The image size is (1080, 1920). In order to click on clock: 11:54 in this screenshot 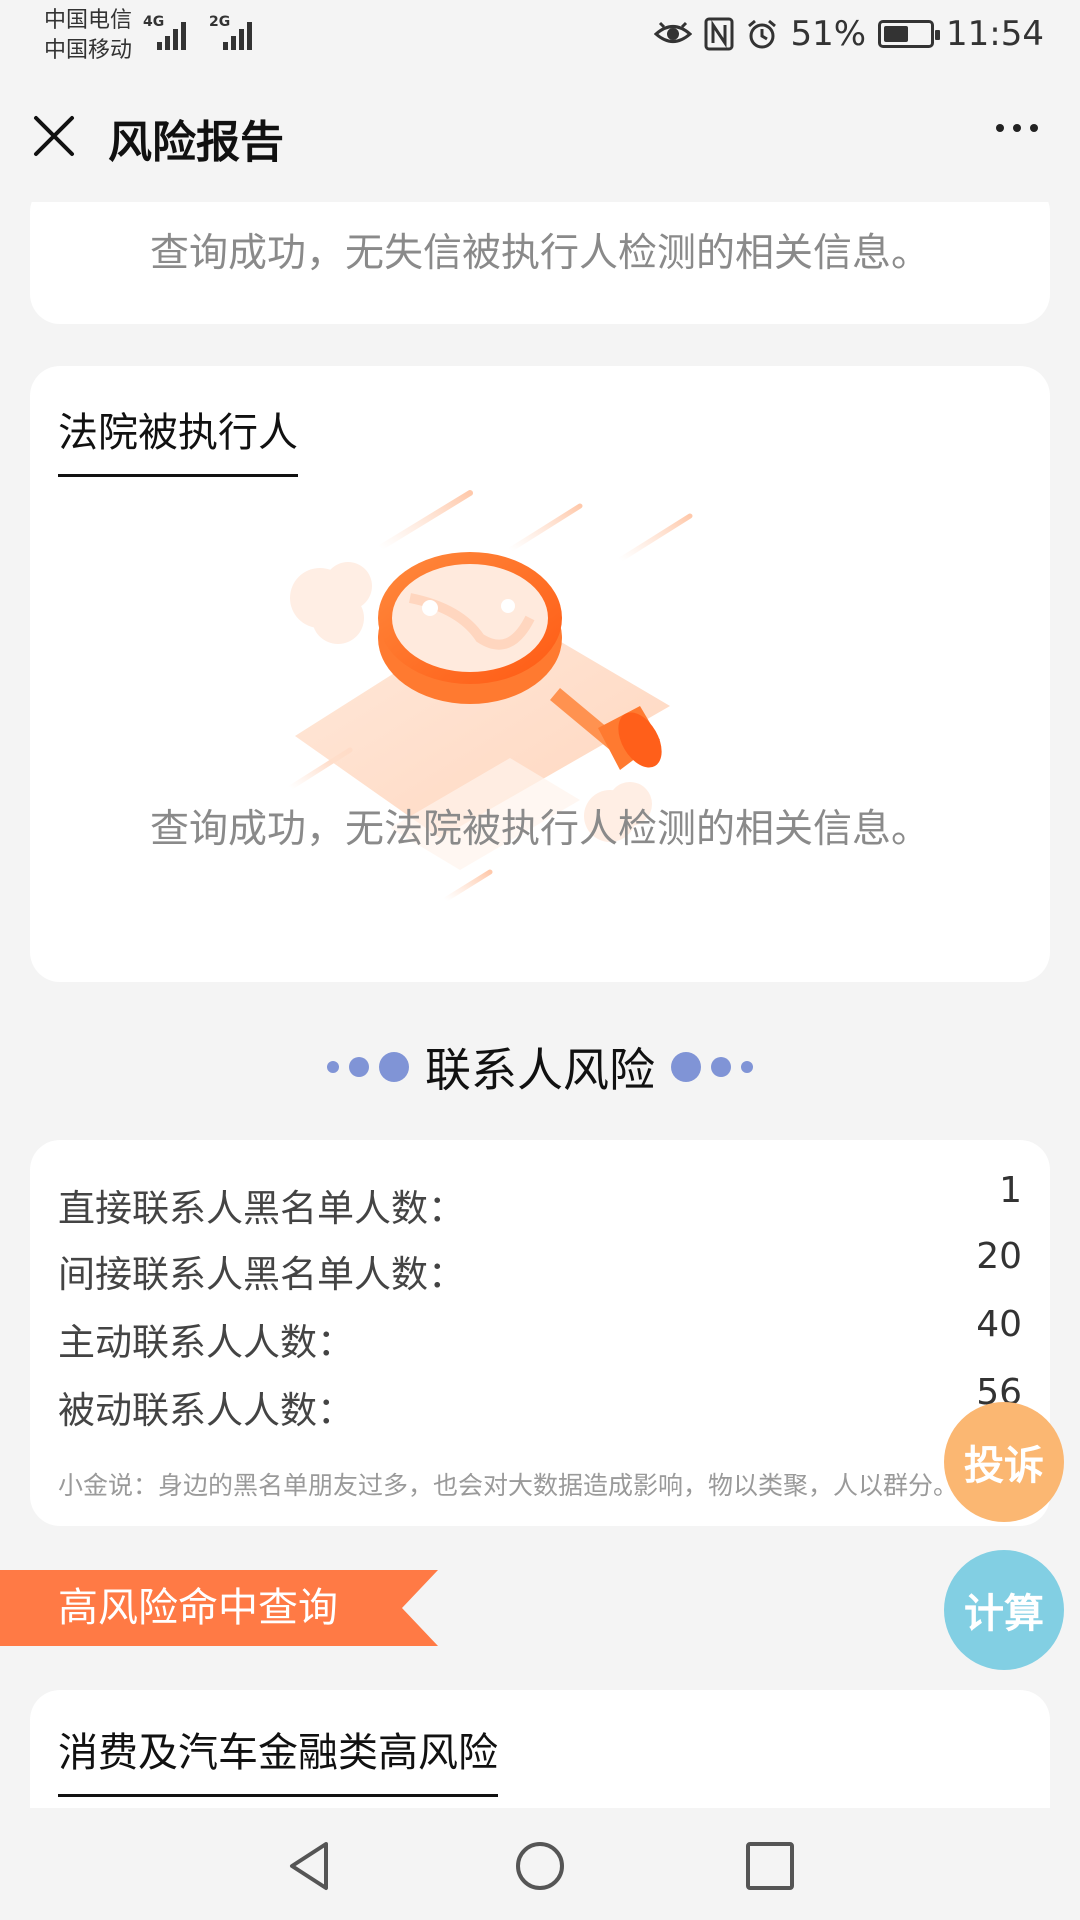, I will do `click(995, 34)`.